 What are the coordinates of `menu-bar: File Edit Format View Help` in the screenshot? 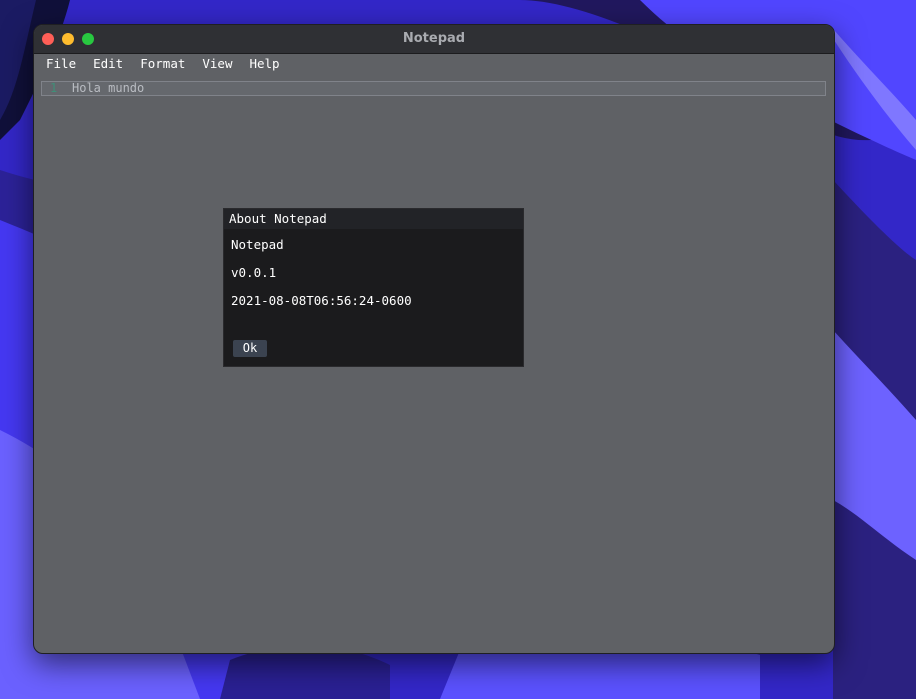 It's located at (434, 64).